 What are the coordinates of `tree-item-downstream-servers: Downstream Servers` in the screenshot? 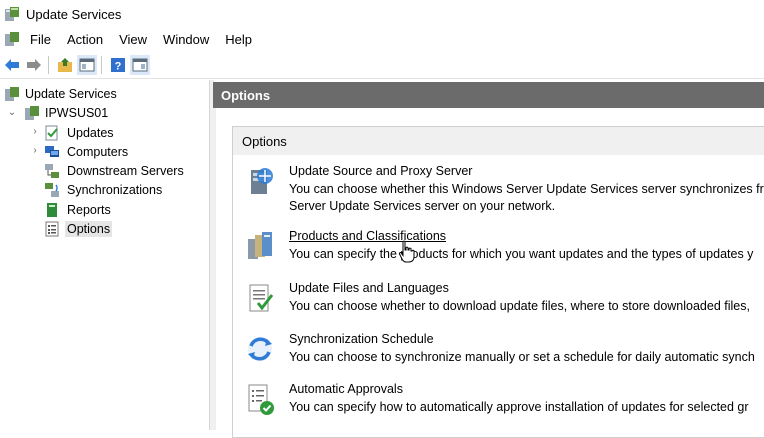 It's located at (115, 170).